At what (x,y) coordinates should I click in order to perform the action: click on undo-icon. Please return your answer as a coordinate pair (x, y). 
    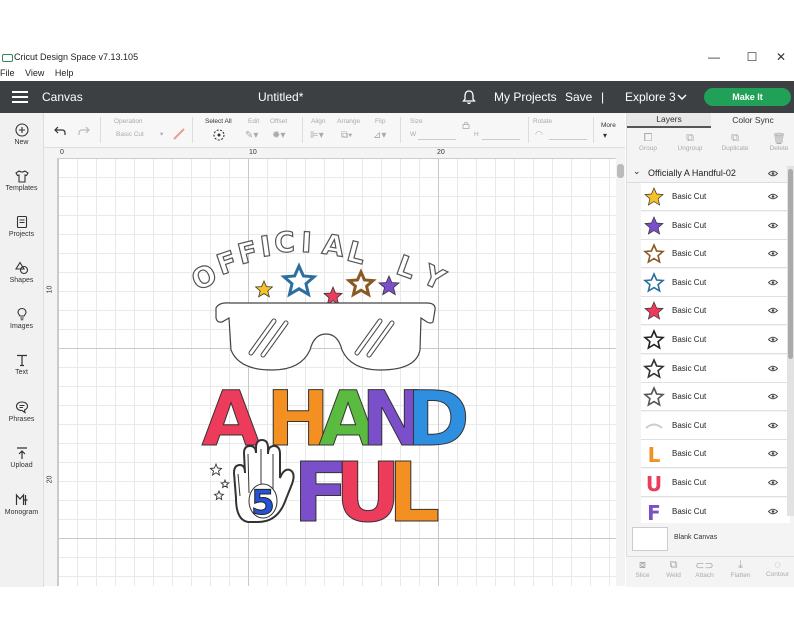
    Looking at the image, I should click on (60, 131).